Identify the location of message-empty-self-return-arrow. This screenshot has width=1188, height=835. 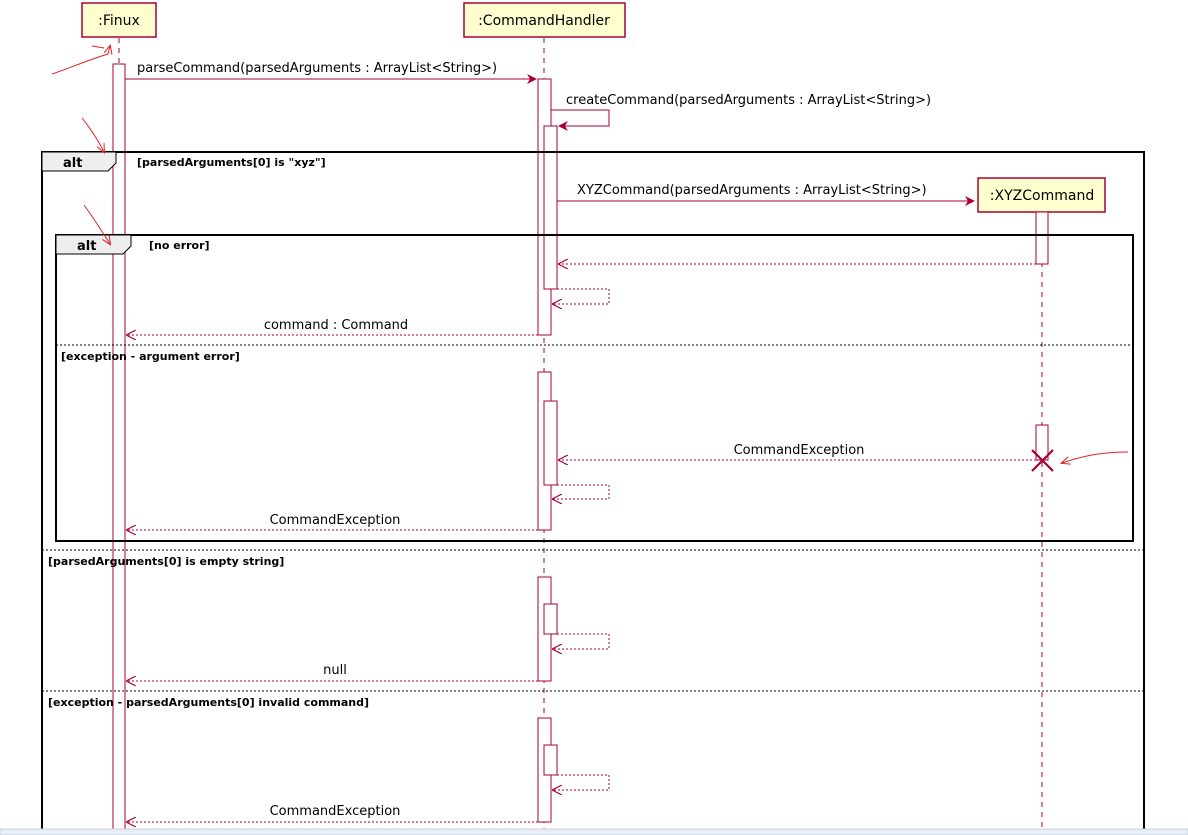
(581, 641).